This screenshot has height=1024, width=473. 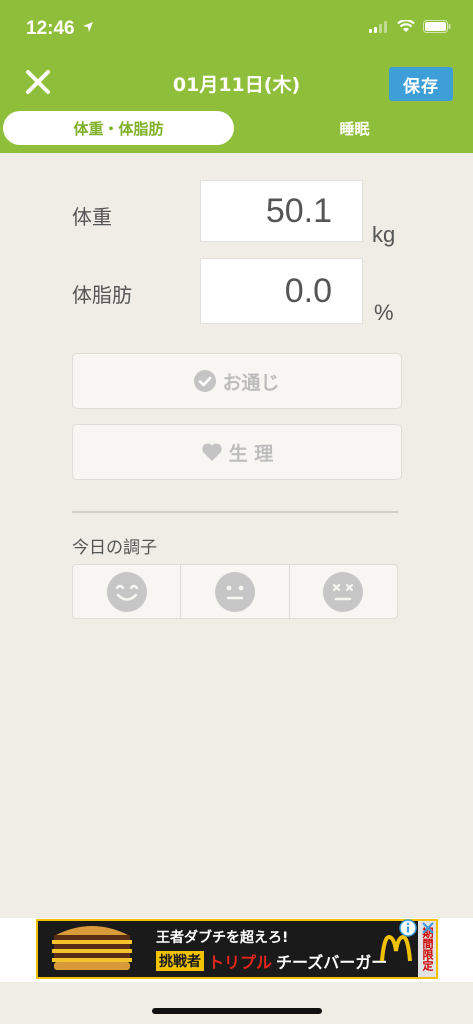 What do you see at coordinates (396, 948) in the screenshot?
I see `mcdonalds-logo-icon` at bounding box center [396, 948].